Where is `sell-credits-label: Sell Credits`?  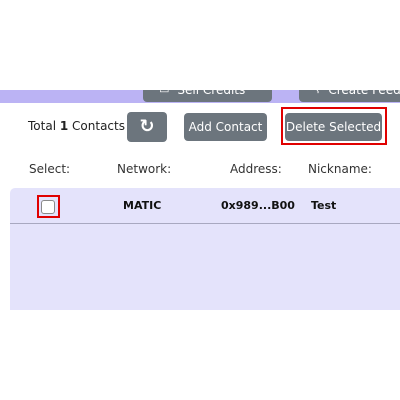 sell-credits-label: Sell Credits is located at coordinates (211, 93).